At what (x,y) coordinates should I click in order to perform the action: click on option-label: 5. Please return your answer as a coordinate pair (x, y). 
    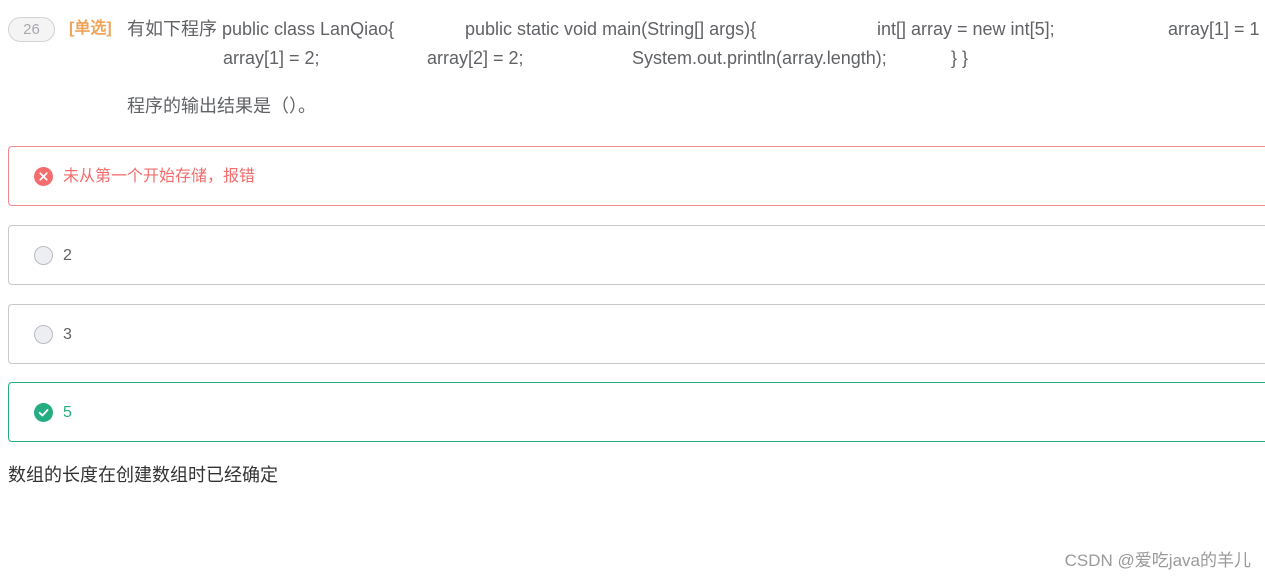
    Looking at the image, I should click on (67, 412).